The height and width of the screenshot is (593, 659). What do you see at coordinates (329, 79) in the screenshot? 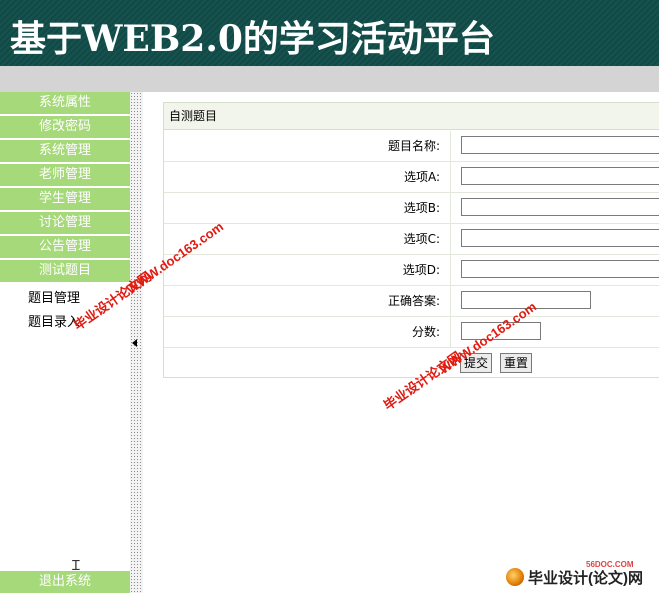
I see `header-subbar` at bounding box center [329, 79].